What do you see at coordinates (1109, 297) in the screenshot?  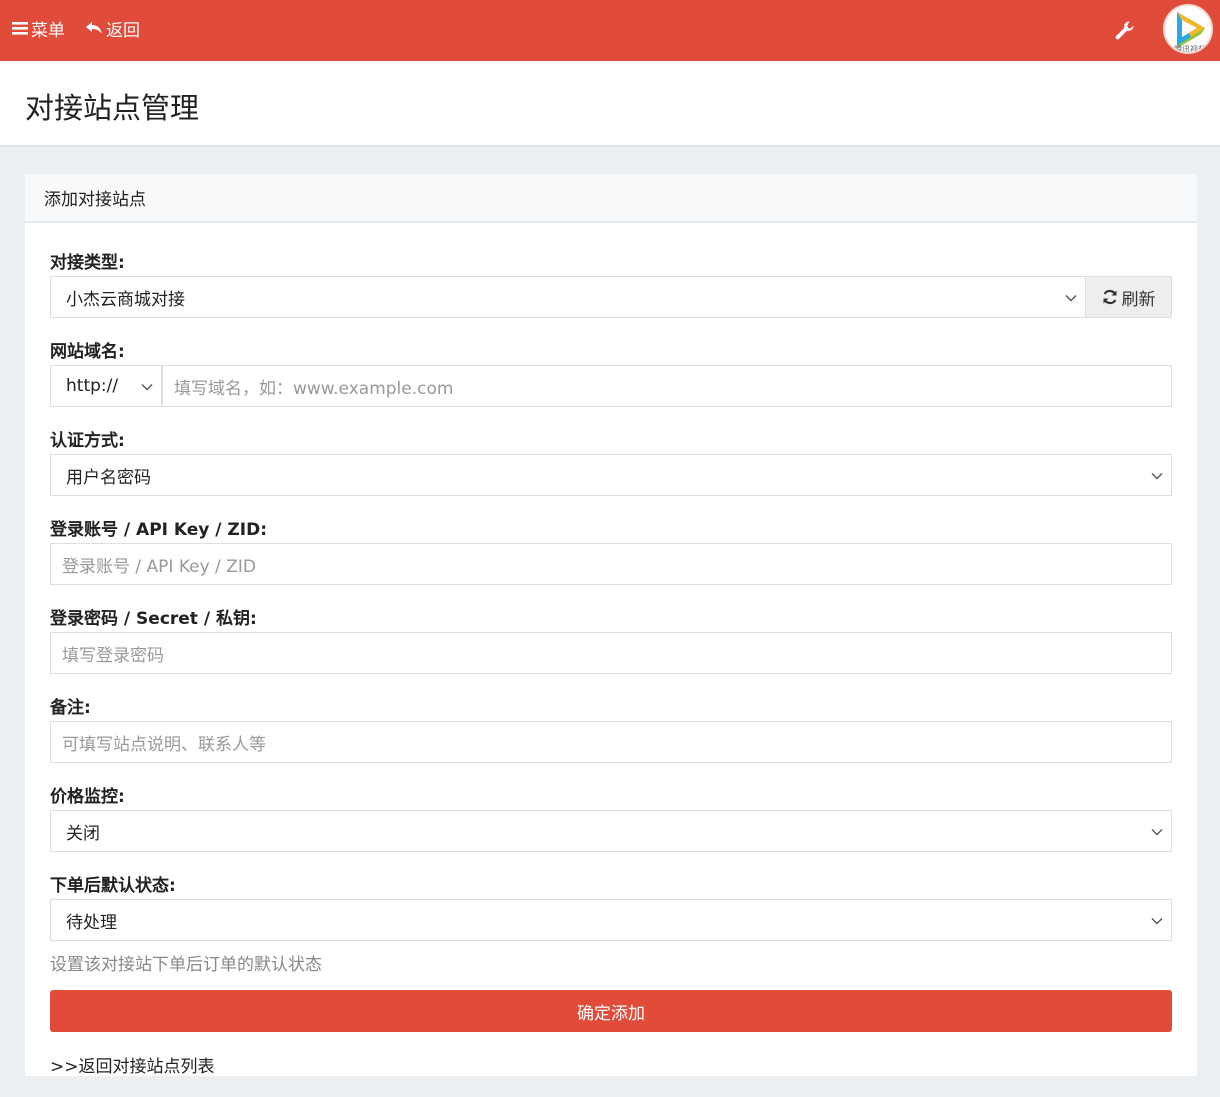 I see `refresh-icon` at bounding box center [1109, 297].